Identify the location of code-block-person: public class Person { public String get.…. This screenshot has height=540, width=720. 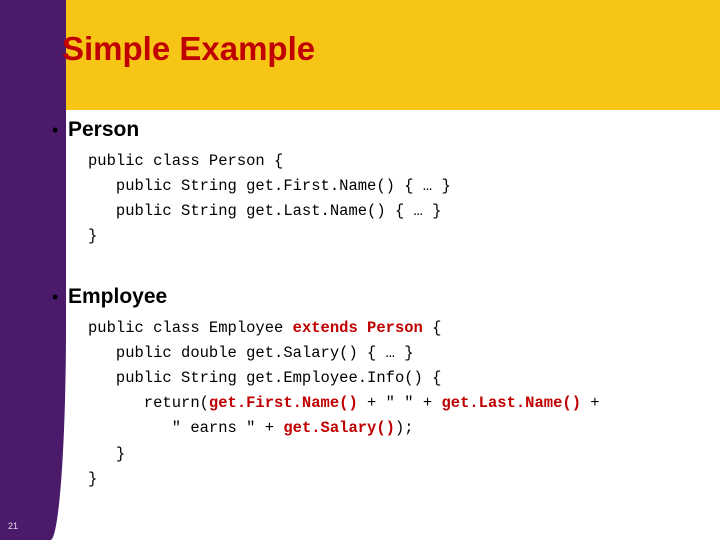
(269, 199).